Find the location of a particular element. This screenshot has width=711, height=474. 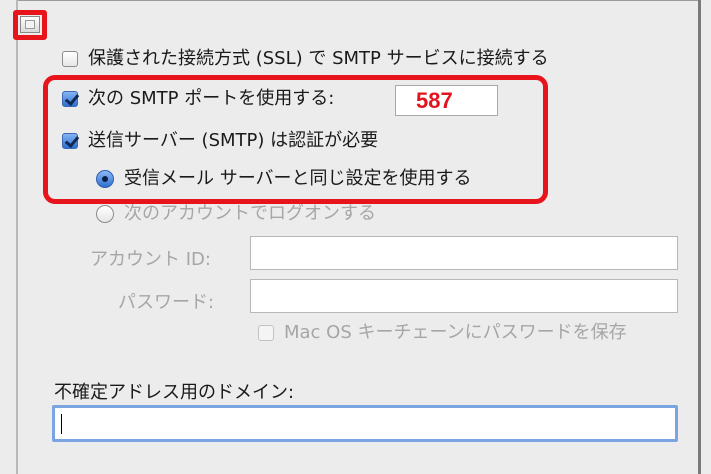

ssl-checkbox is located at coordinates (70, 59).